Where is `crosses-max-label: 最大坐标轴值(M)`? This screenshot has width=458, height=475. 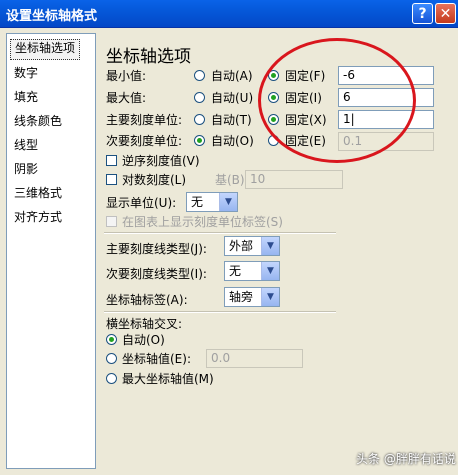 crosses-max-label: 最大坐标轴值(M) is located at coordinates (168, 379).